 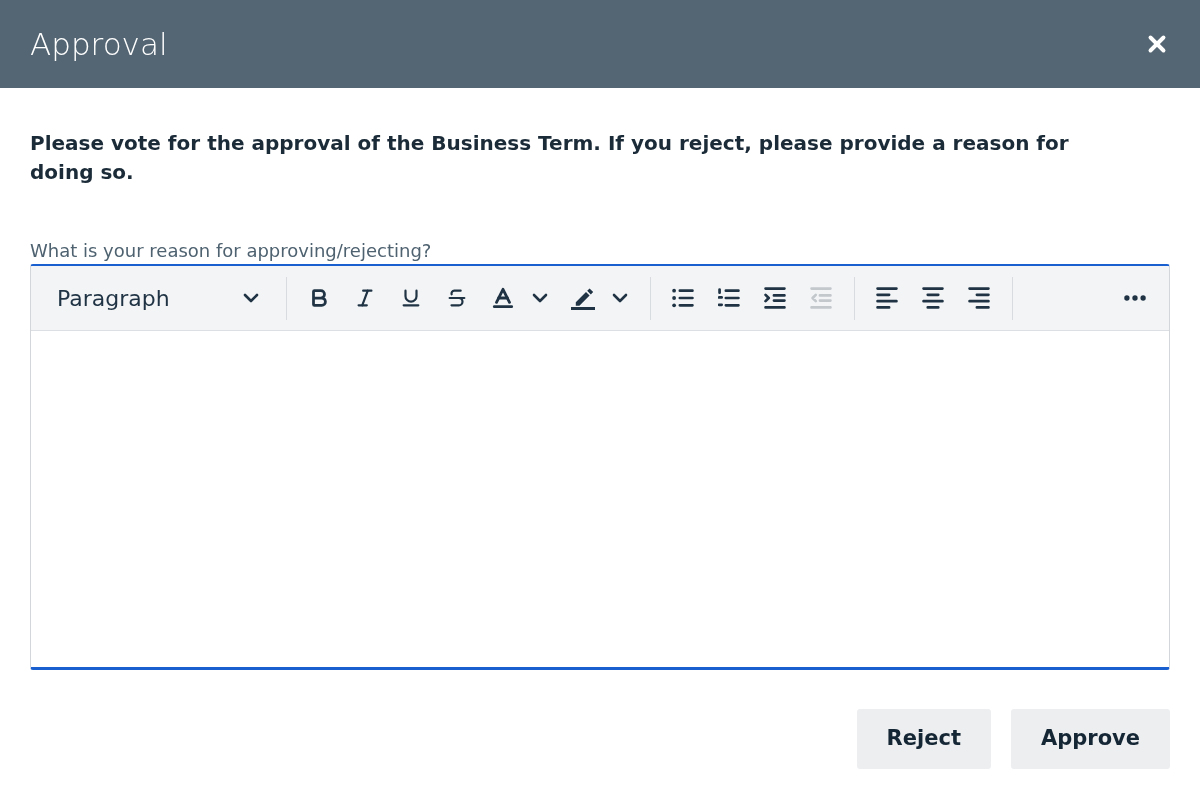 I want to click on outdent-icon, so click(x=821, y=298).